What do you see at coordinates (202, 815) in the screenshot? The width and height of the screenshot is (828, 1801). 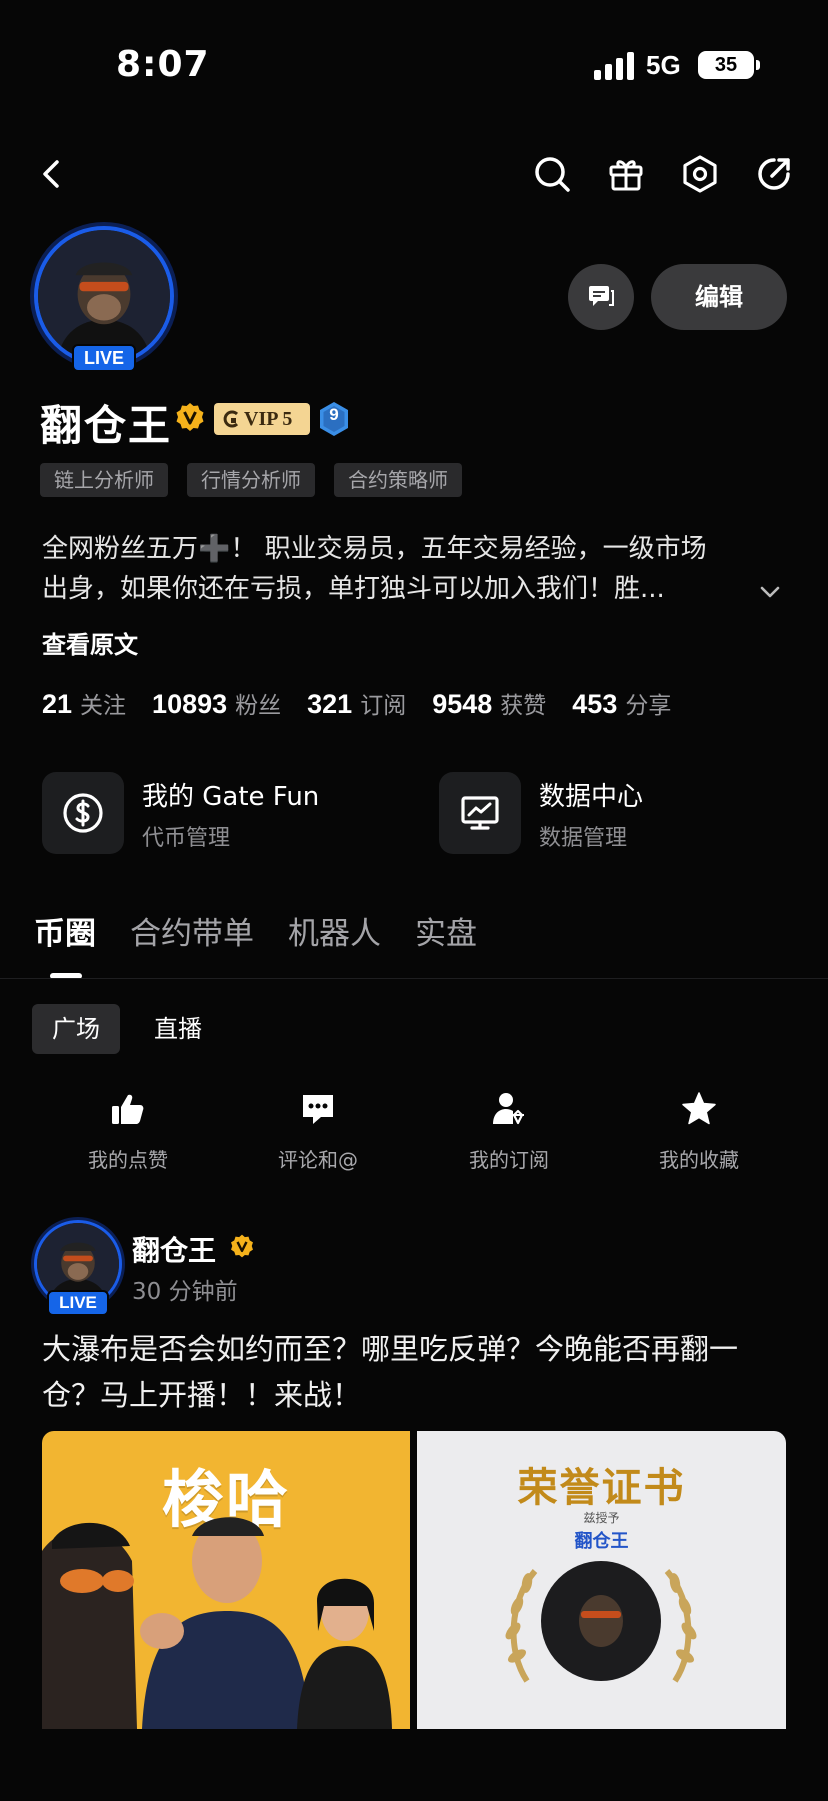 I see `gate-fun-card: 我的 Gate Fun 代币管理` at bounding box center [202, 815].